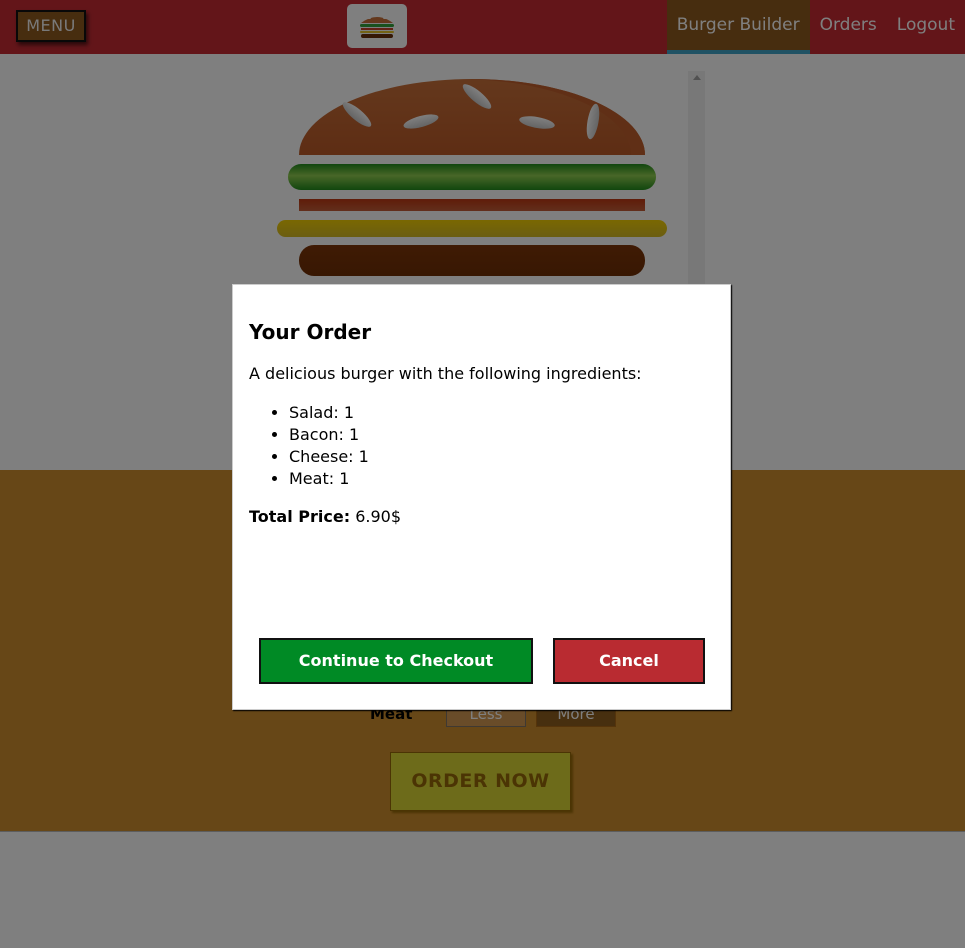 Image resolution: width=965 pixels, height=948 pixels. What do you see at coordinates (396, 661) in the screenshot?
I see `continue-to-checkout-button: Continue to Checkout` at bounding box center [396, 661].